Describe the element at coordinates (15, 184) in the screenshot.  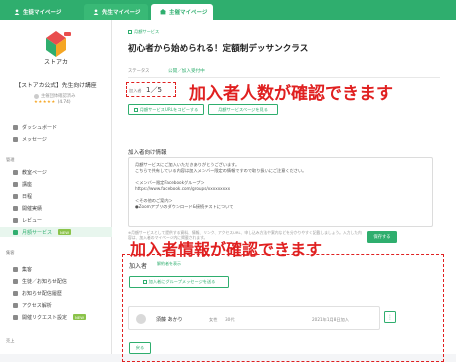
I see `course-icon` at that location.